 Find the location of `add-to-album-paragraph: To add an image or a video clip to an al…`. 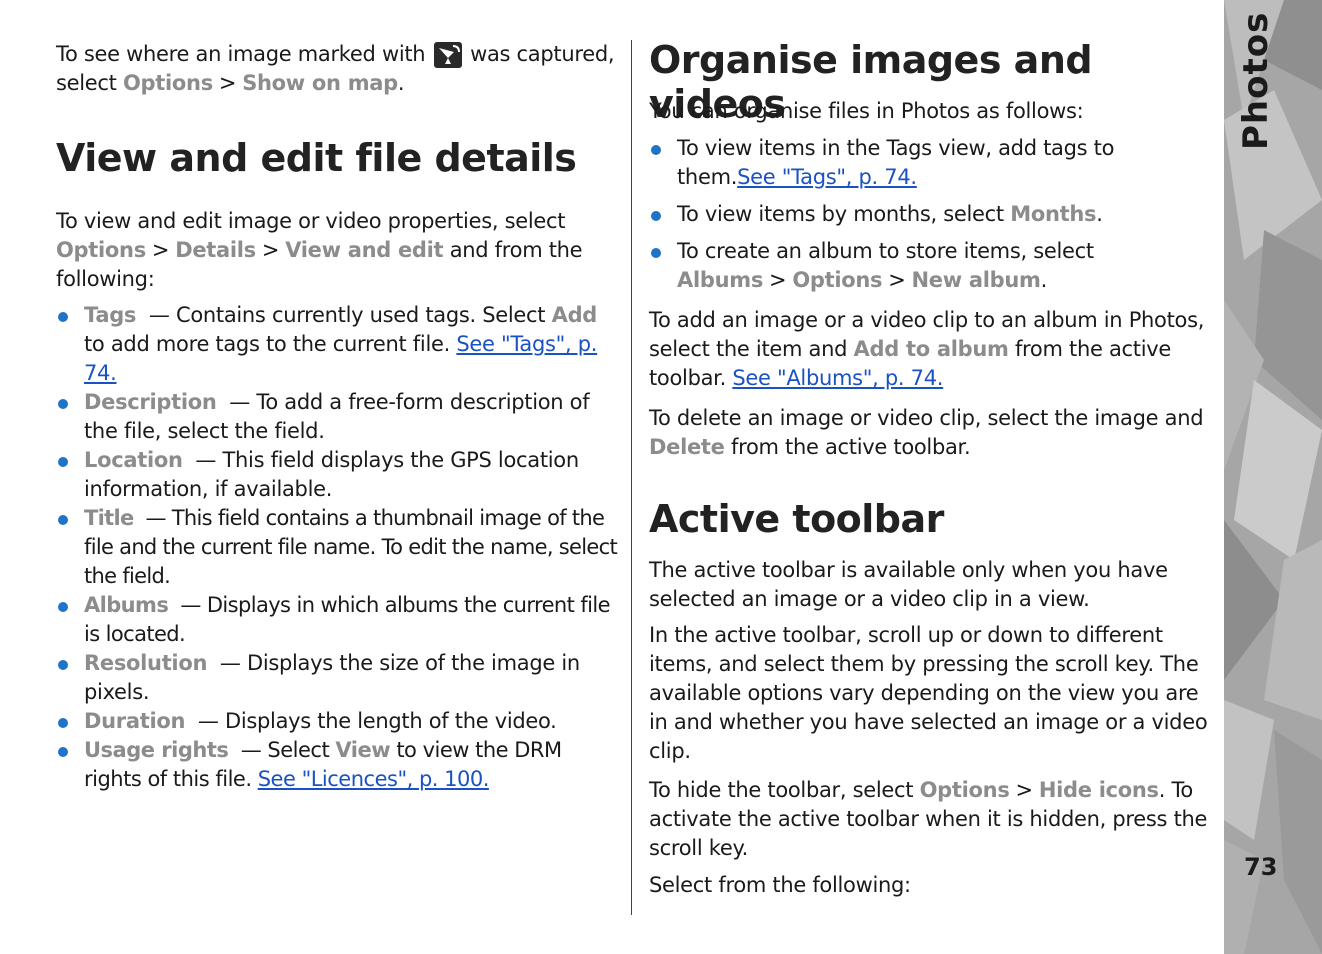

add-to-album-paragraph: To add an image or a video clip to an al… is located at coordinates (927, 349).